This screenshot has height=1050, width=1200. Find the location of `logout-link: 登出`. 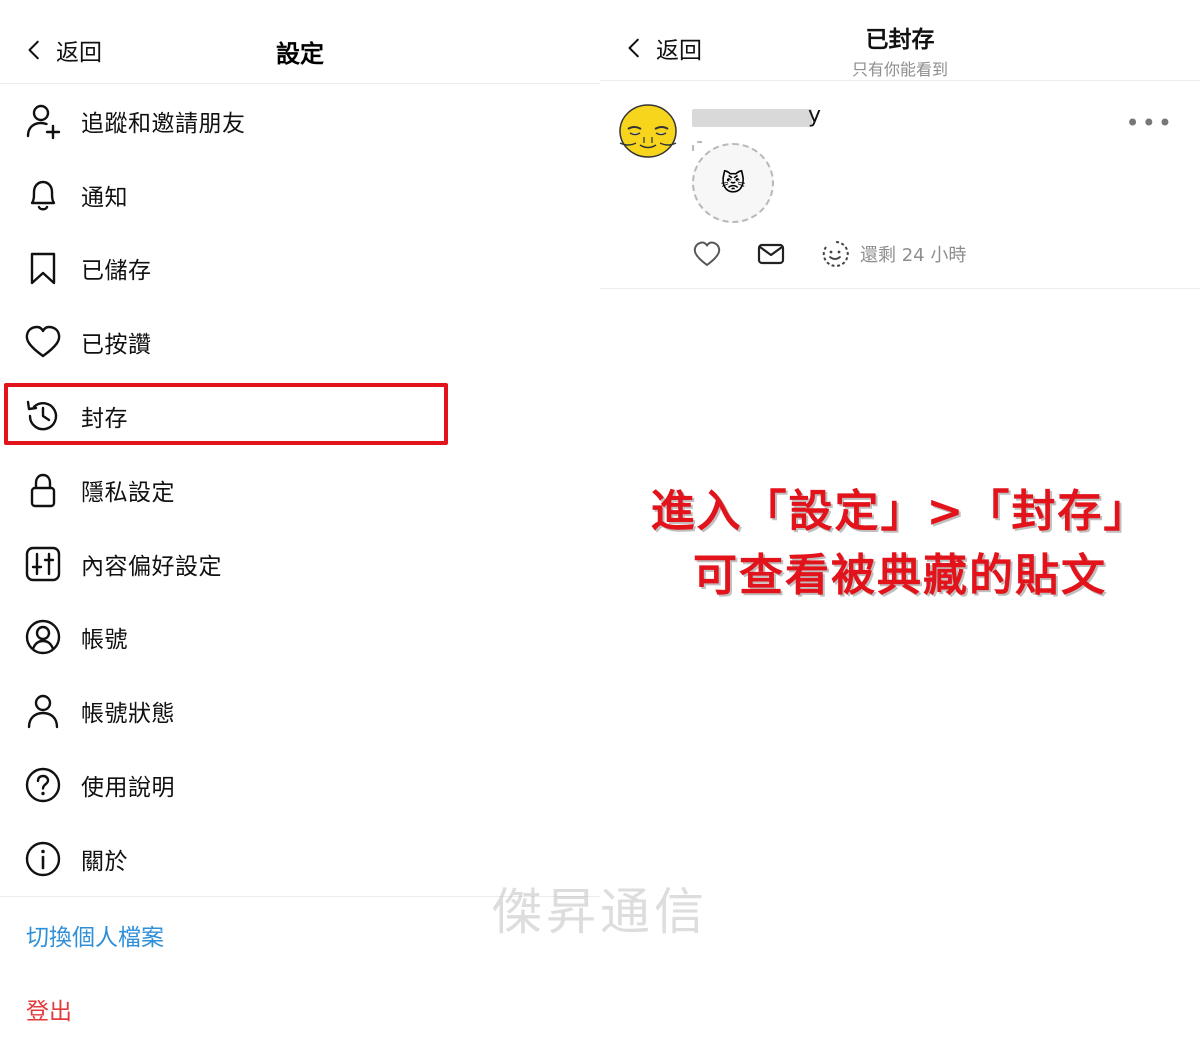

logout-link: 登出 is located at coordinates (49, 1009).